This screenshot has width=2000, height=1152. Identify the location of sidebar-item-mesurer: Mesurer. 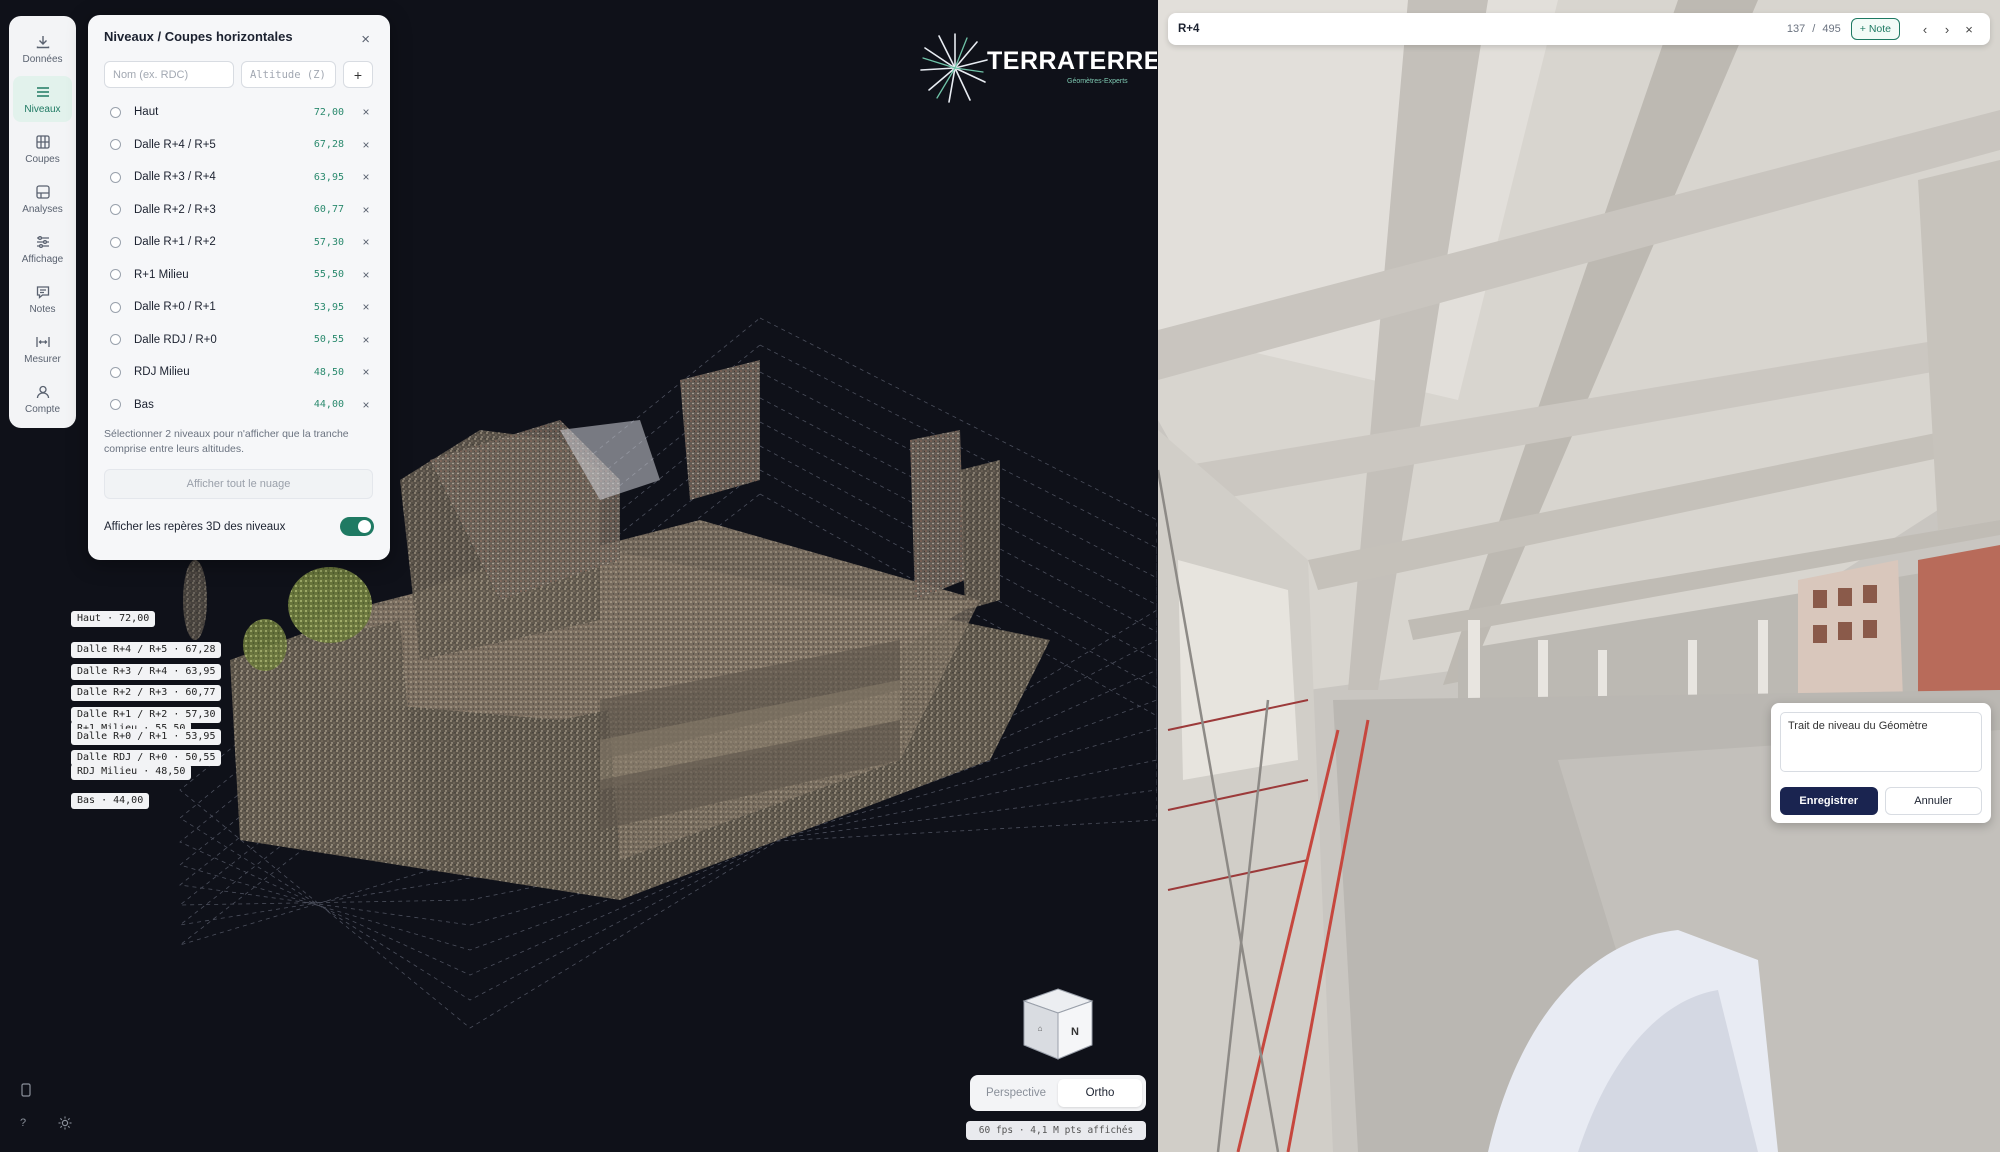
(42, 349).